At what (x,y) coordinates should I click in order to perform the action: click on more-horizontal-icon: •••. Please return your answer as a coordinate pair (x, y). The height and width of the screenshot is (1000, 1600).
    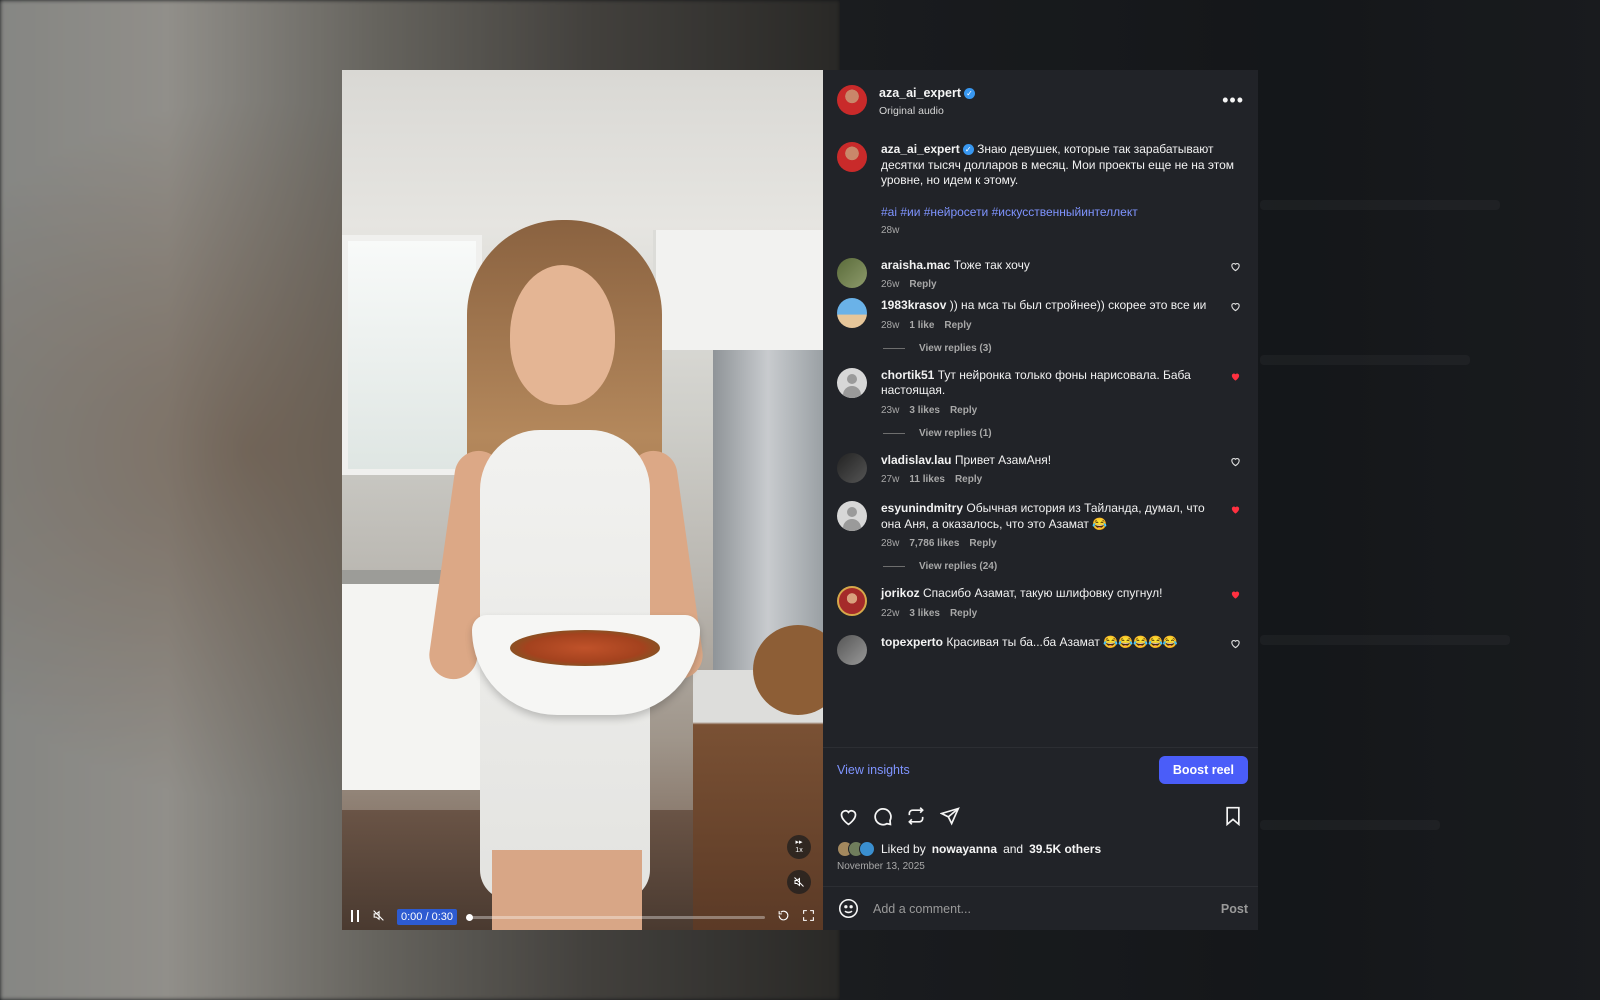
    Looking at the image, I should click on (1233, 99).